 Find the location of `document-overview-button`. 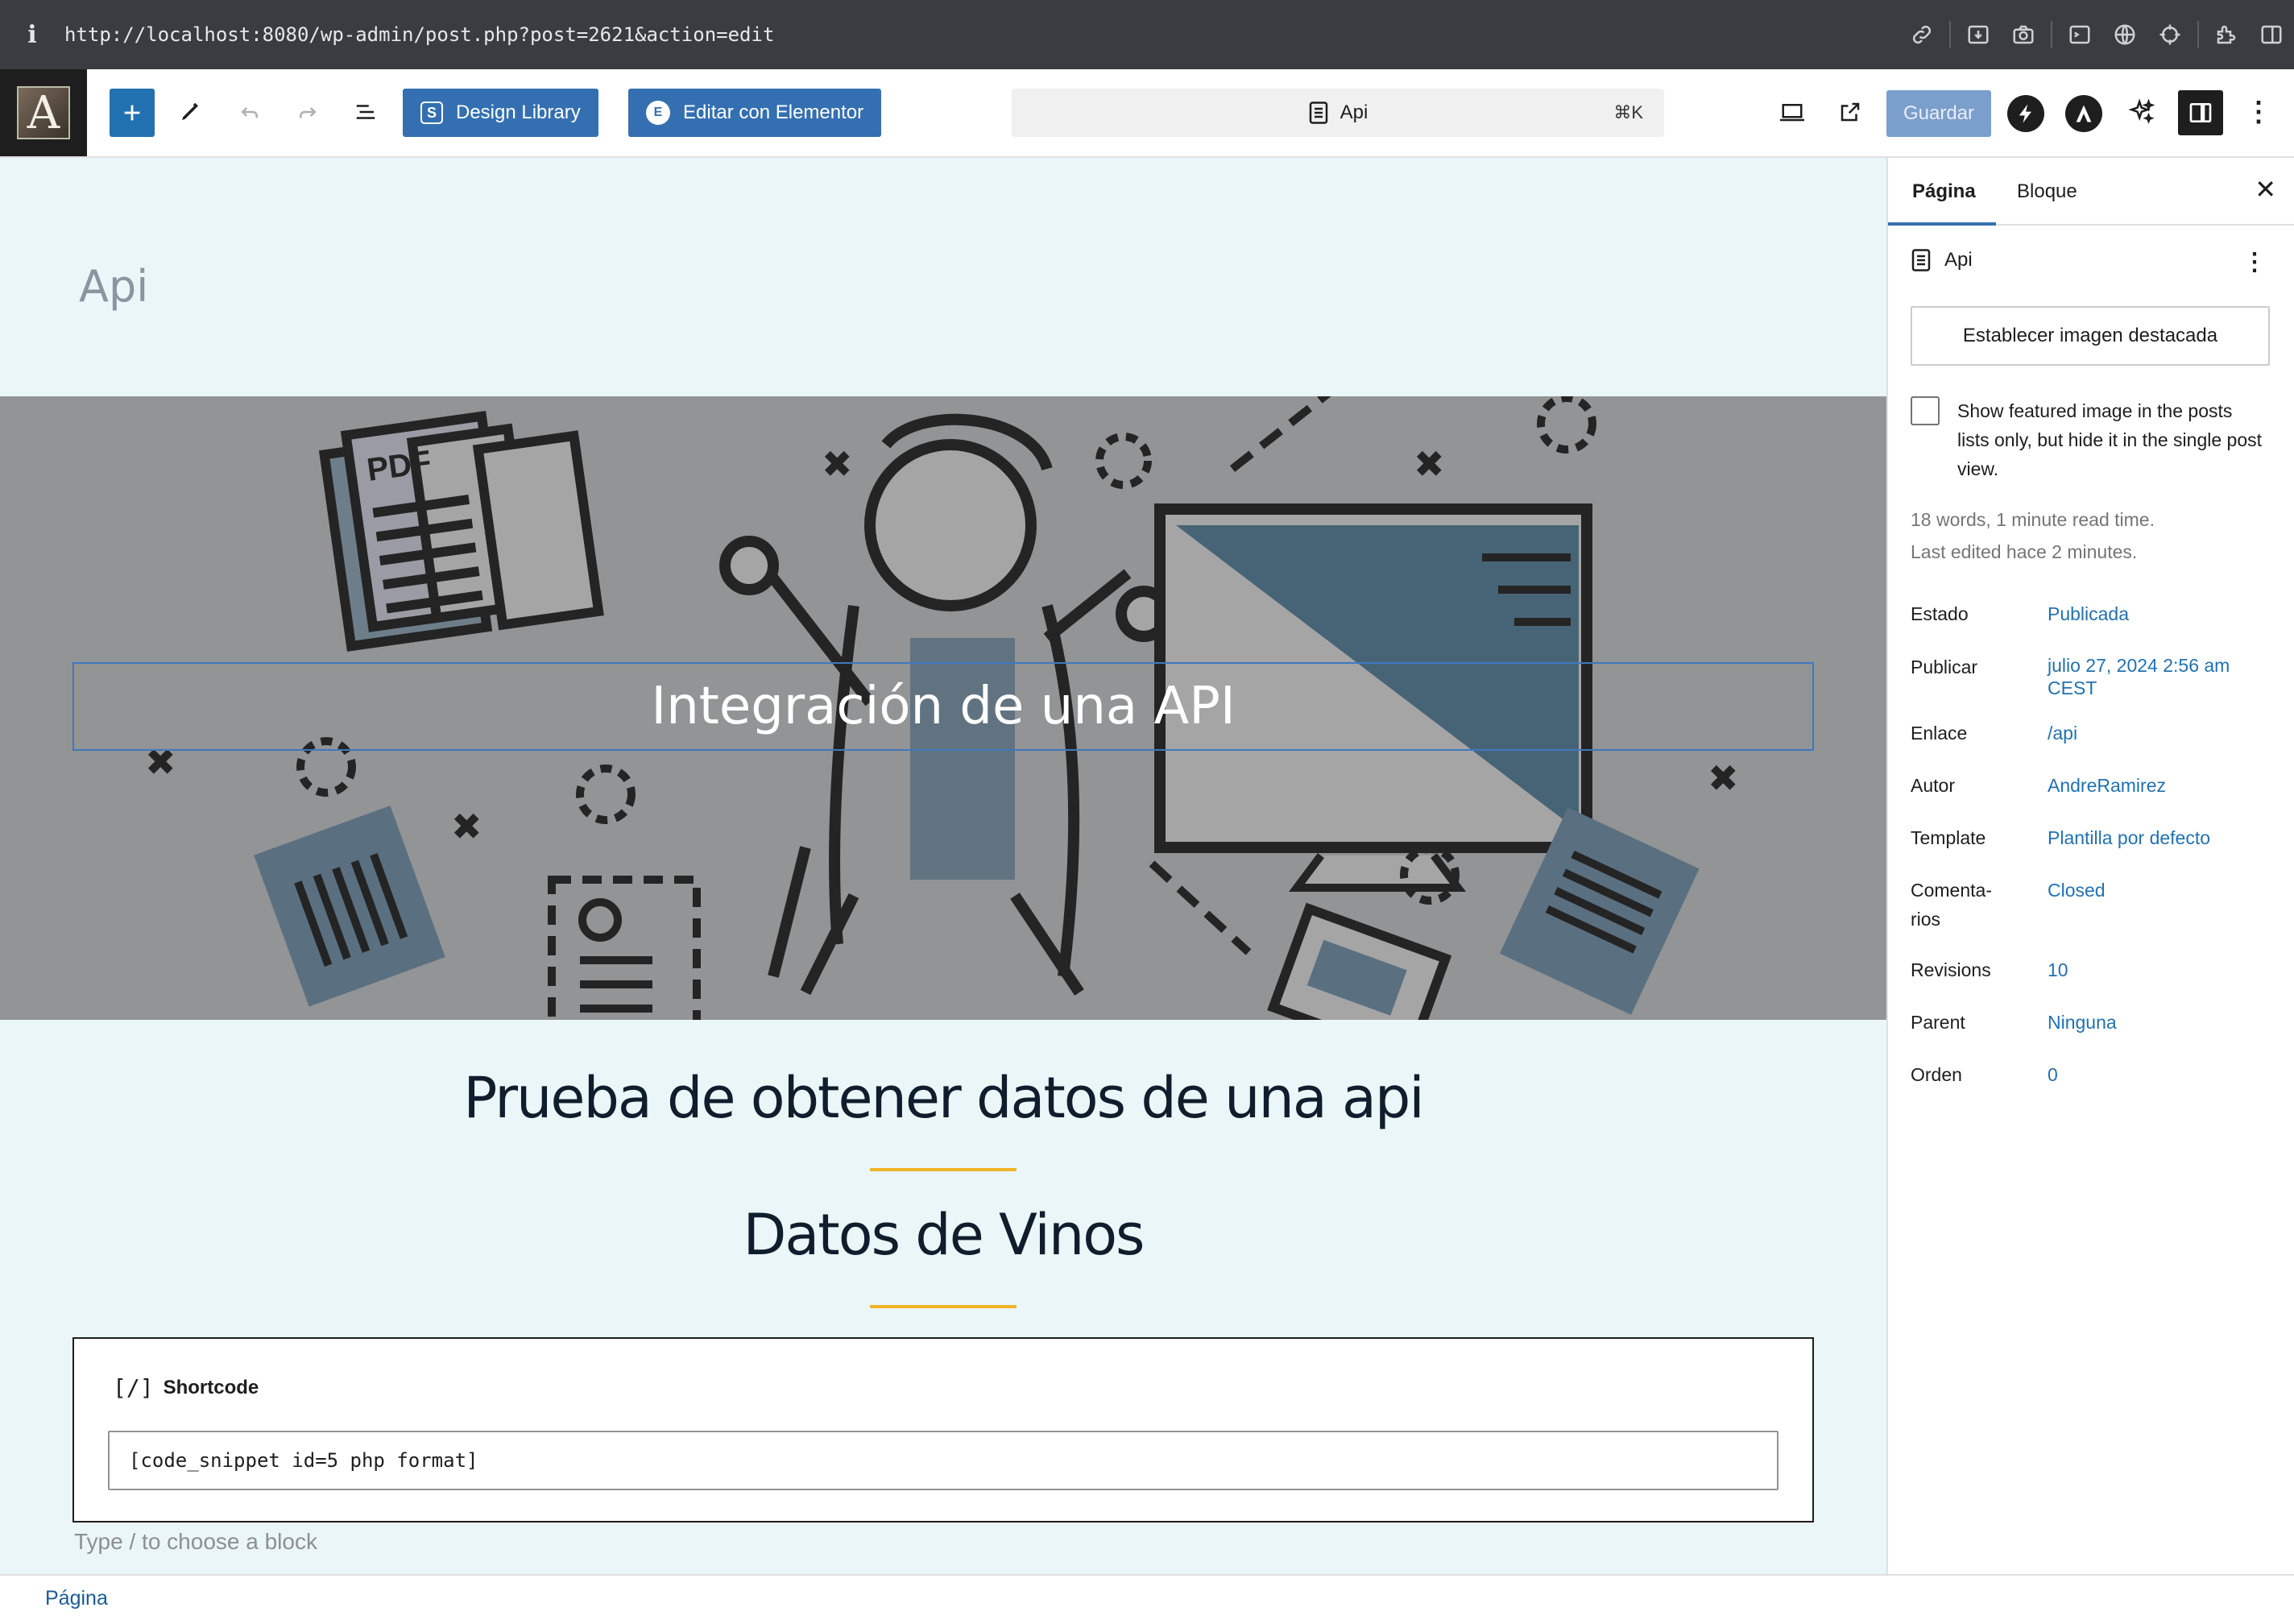

document-overview-button is located at coordinates (365, 112).